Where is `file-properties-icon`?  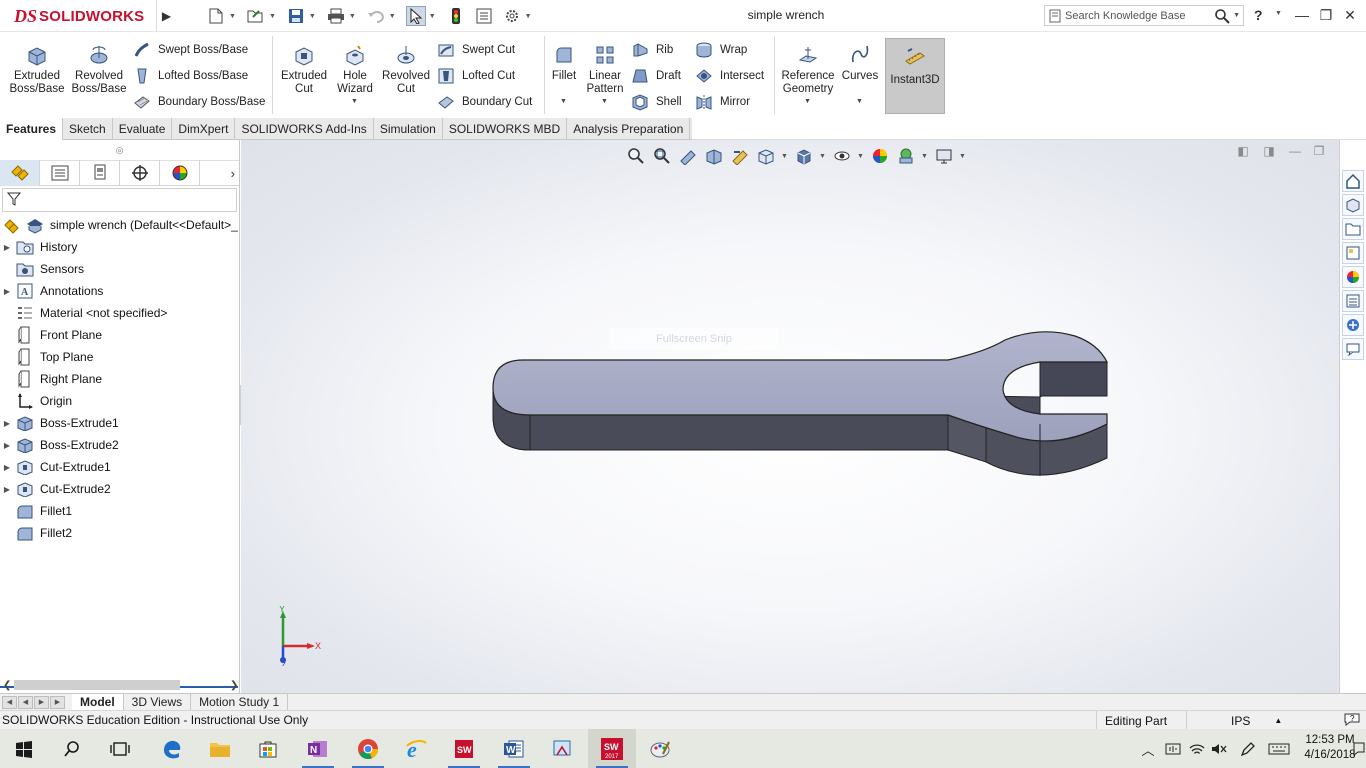 file-properties-icon is located at coordinates (484, 16).